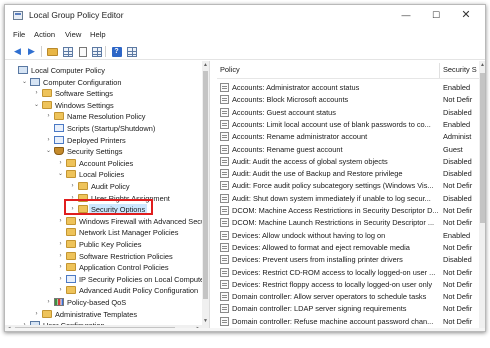  Describe the element at coordinates (76, 15) in the screenshot. I see `window-title: Local Group Policy Editor` at that location.